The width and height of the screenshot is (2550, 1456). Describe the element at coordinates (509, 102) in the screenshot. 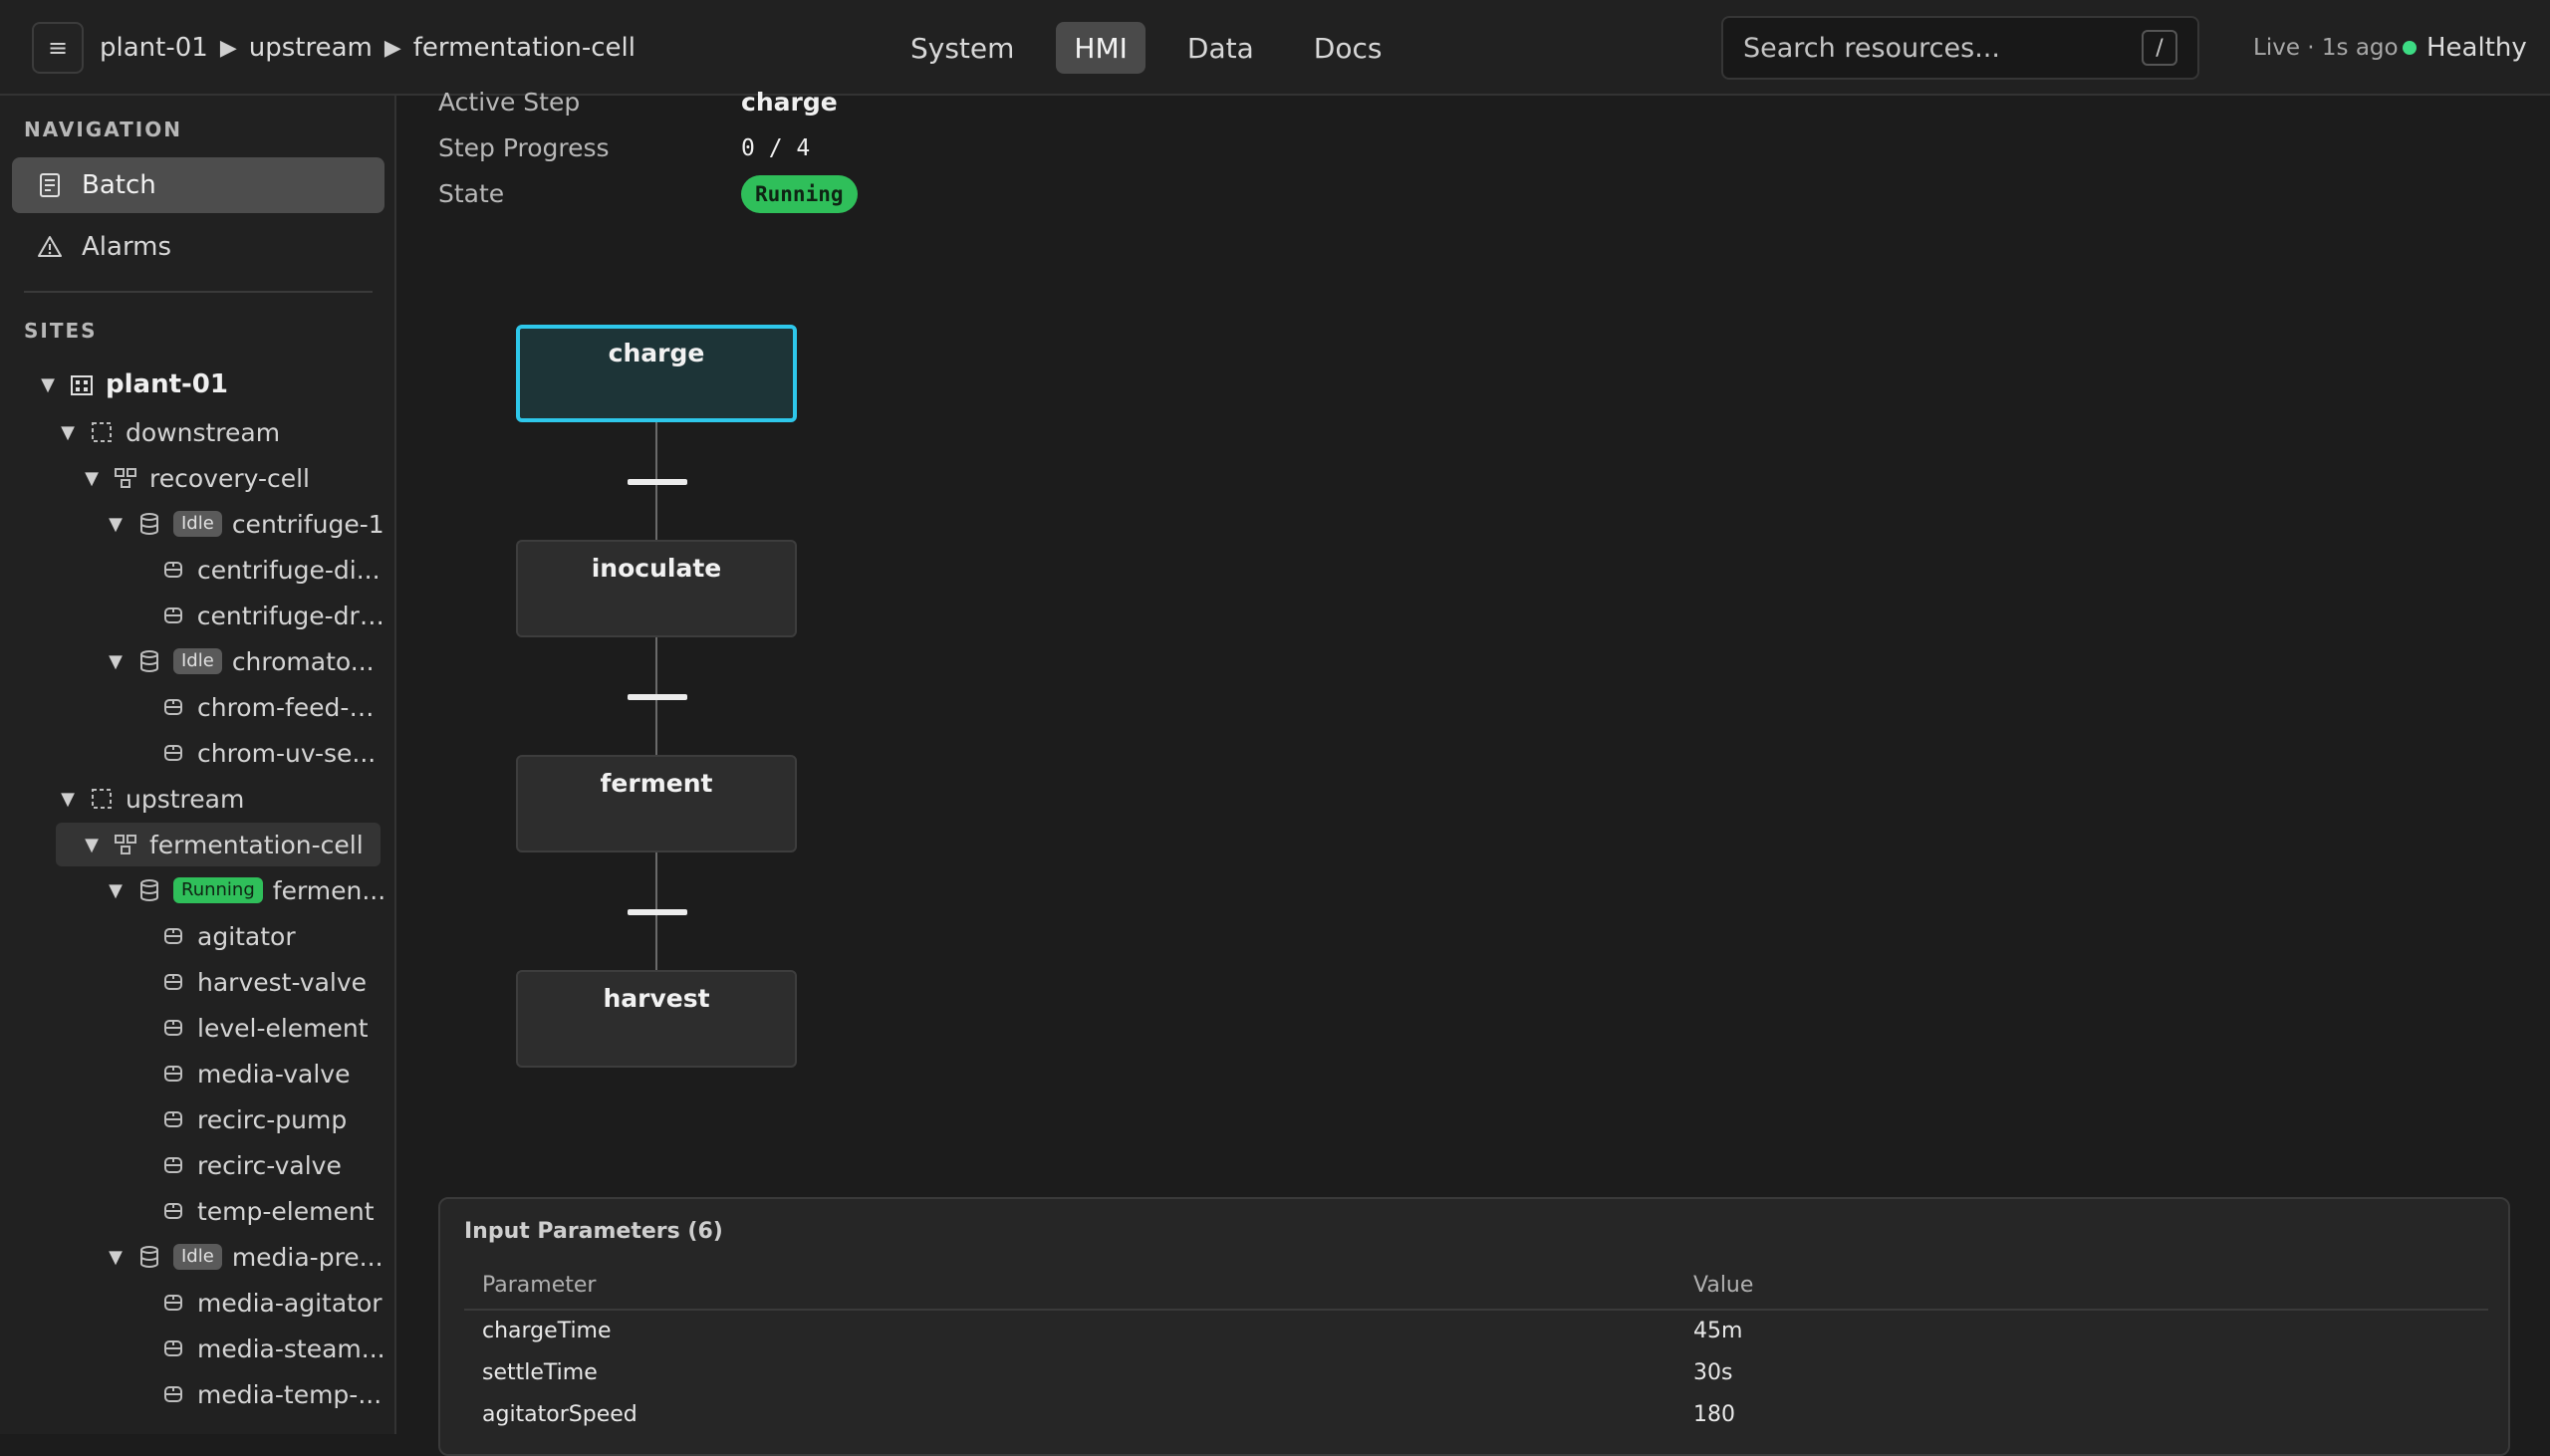

I see `active-step-label: Active Step` at that location.